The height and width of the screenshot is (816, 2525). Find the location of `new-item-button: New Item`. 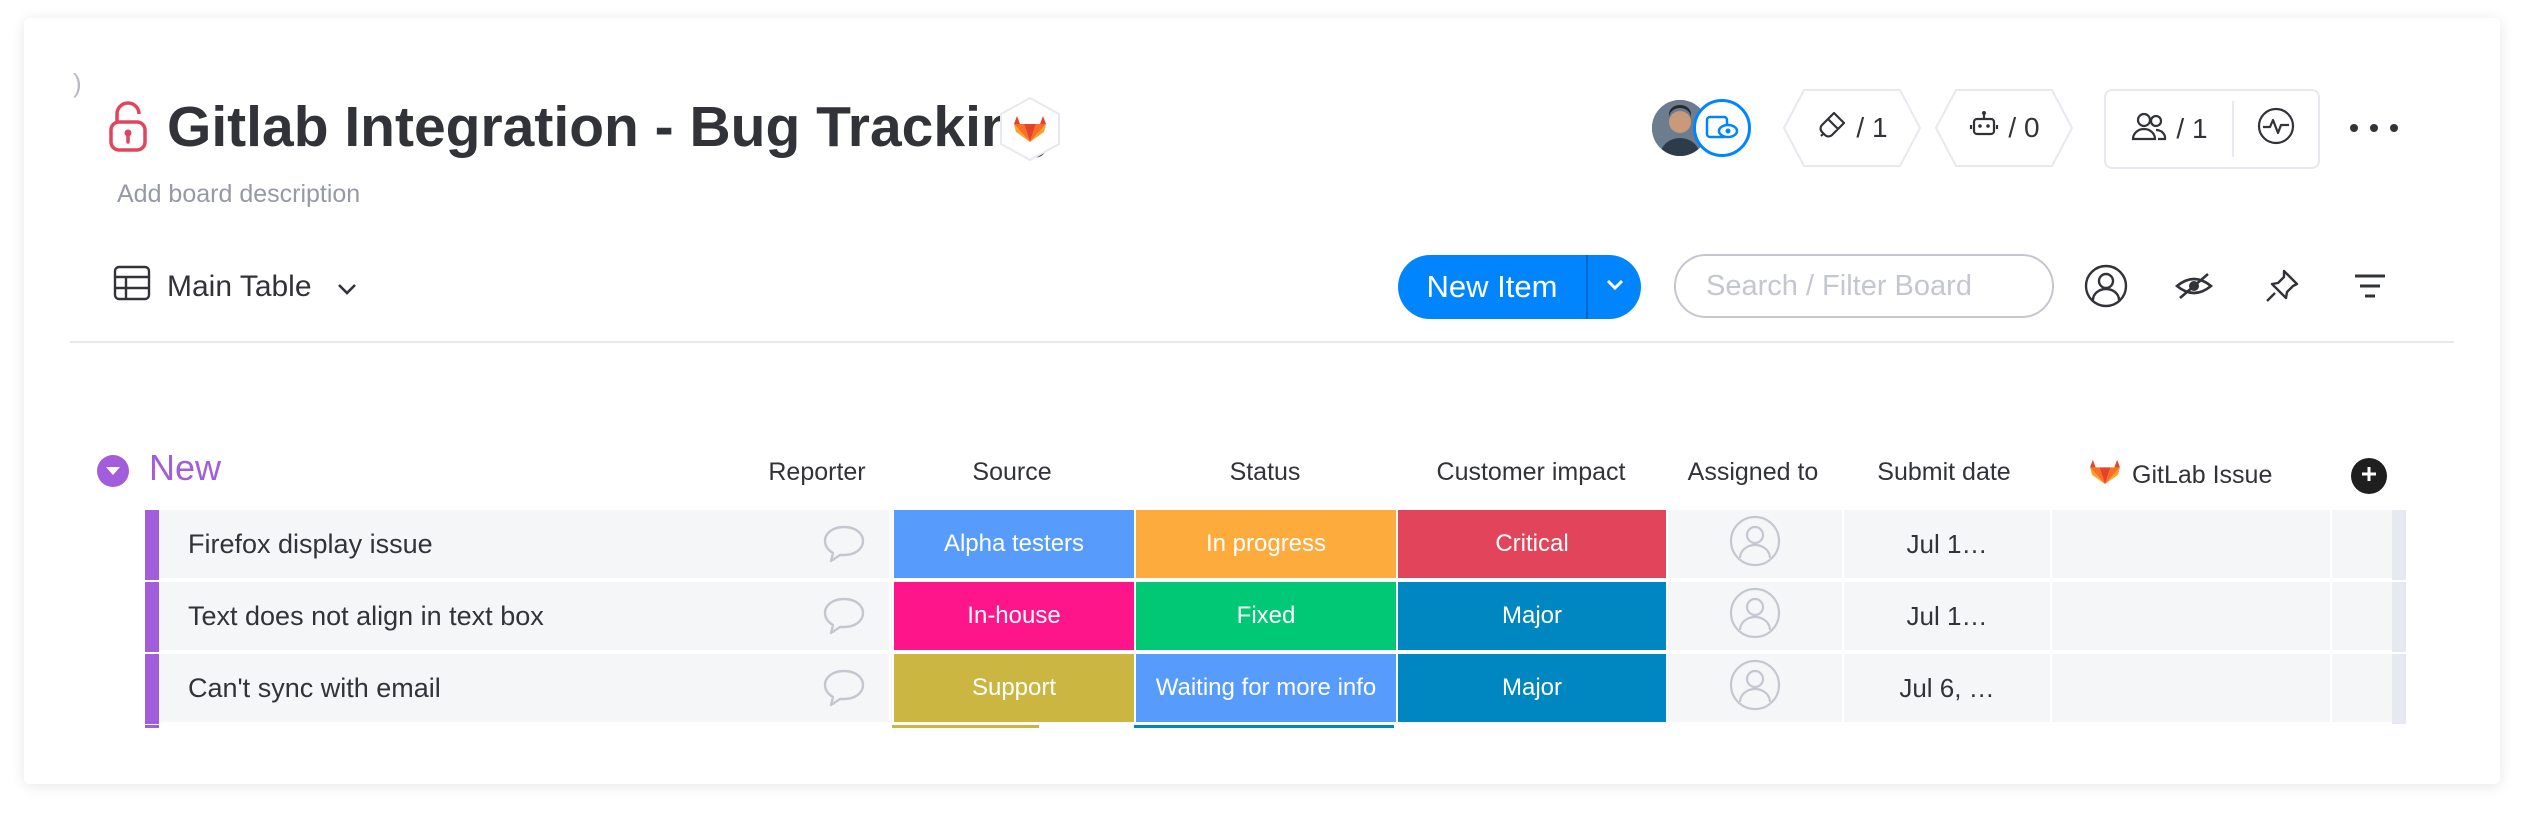

new-item-button: New Item is located at coordinates (1492, 287).